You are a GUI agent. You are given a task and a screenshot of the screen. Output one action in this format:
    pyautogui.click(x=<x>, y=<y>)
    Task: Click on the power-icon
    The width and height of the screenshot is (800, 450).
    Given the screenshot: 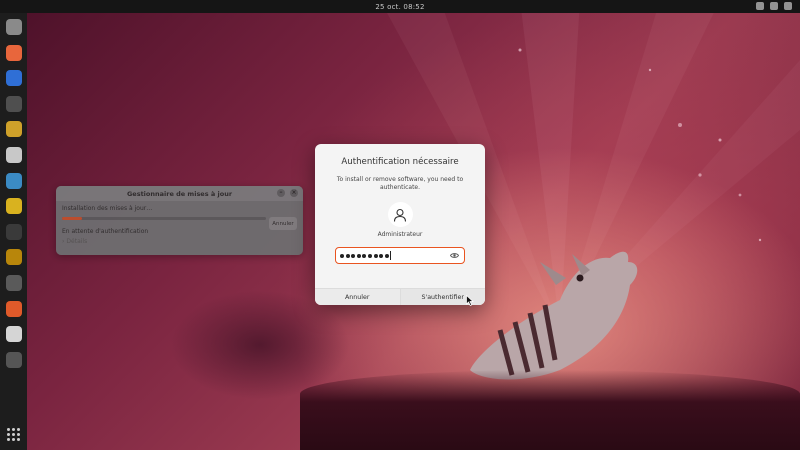 What is the action you would take?
    pyautogui.click(x=788, y=6)
    